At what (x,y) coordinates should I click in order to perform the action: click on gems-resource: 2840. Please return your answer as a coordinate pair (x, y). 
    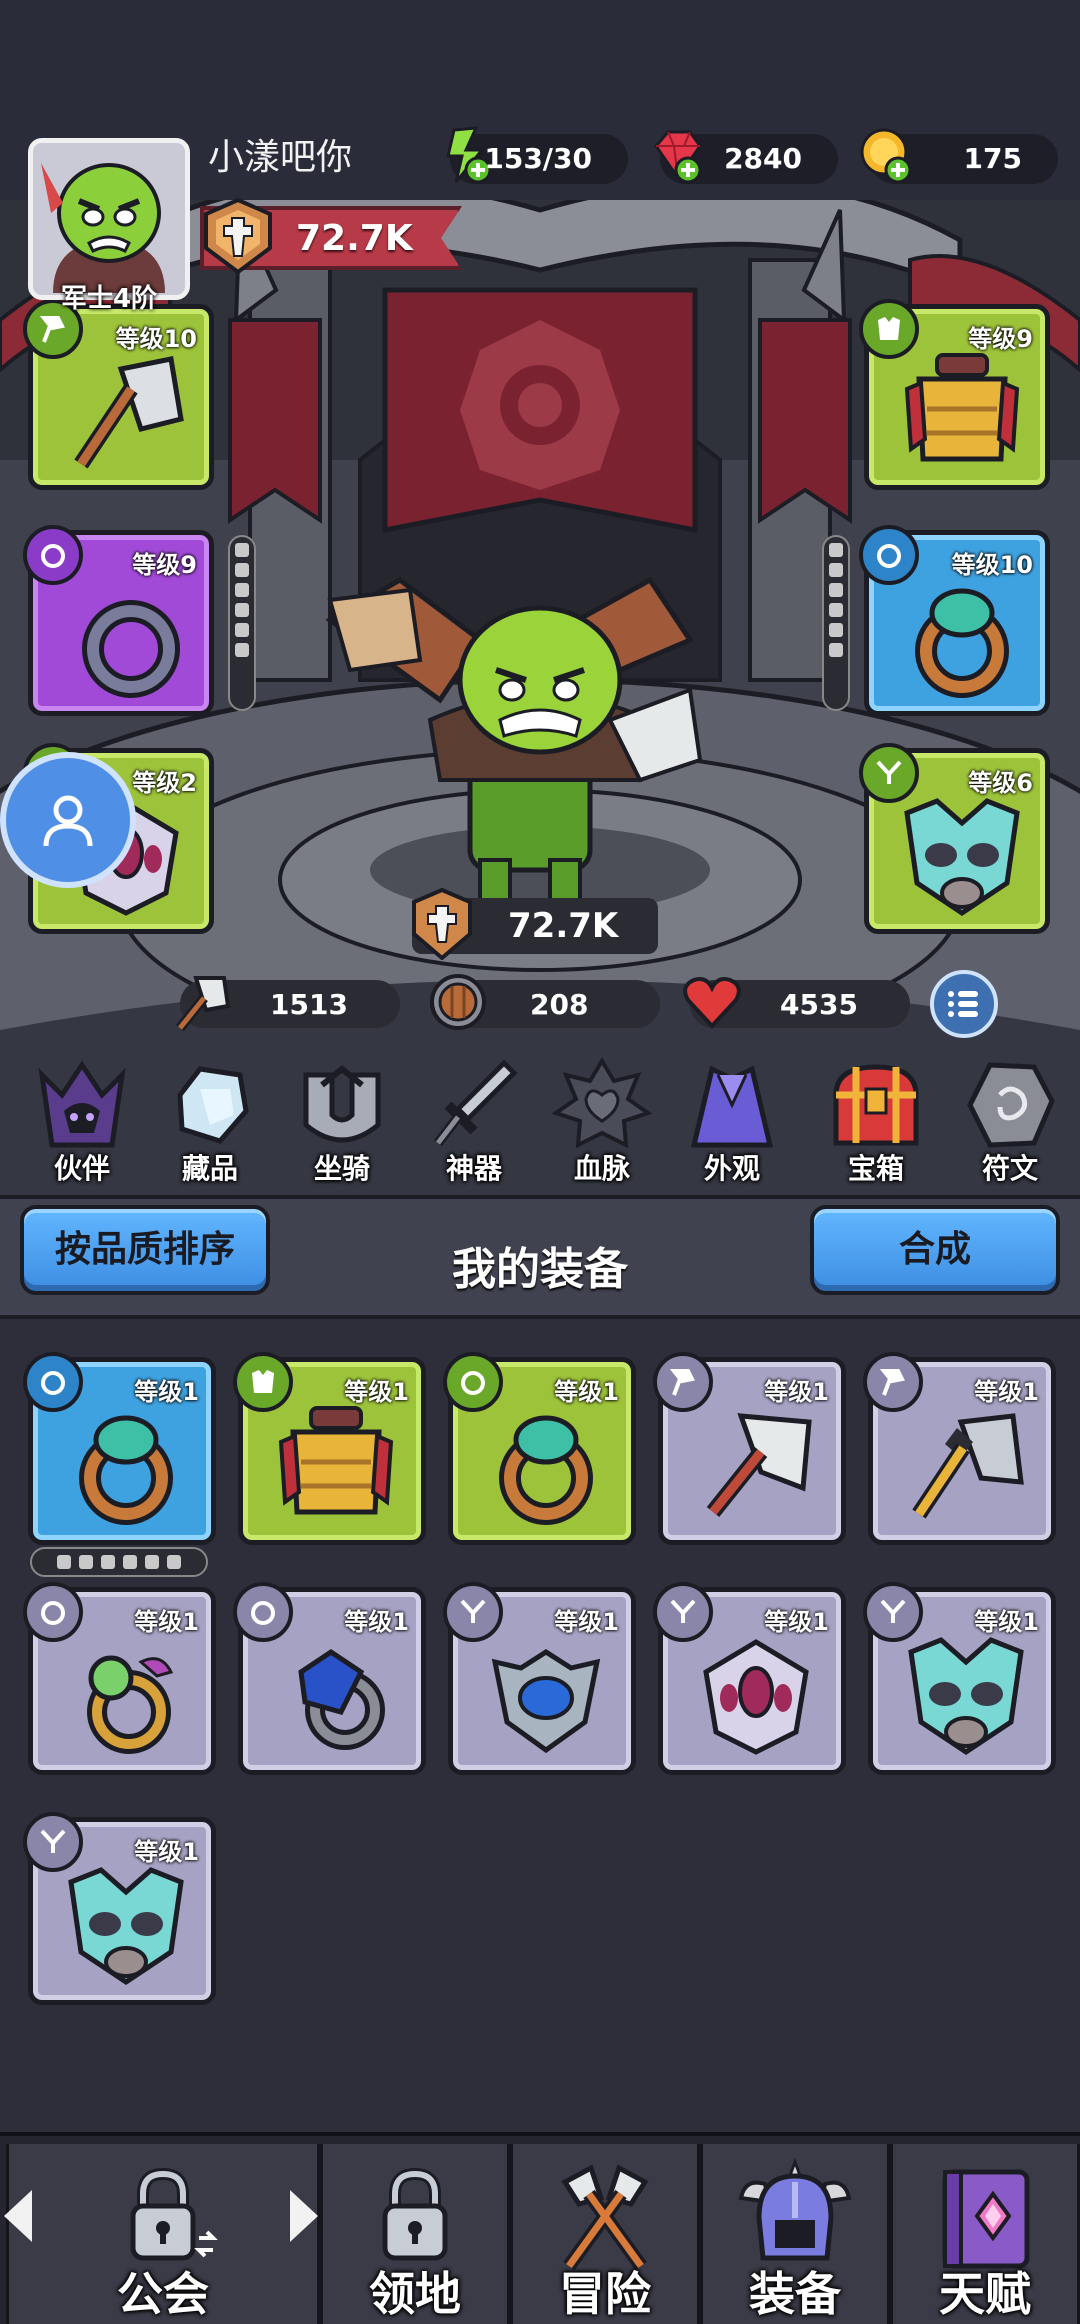
    Looking at the image, I should click on (746, 157).